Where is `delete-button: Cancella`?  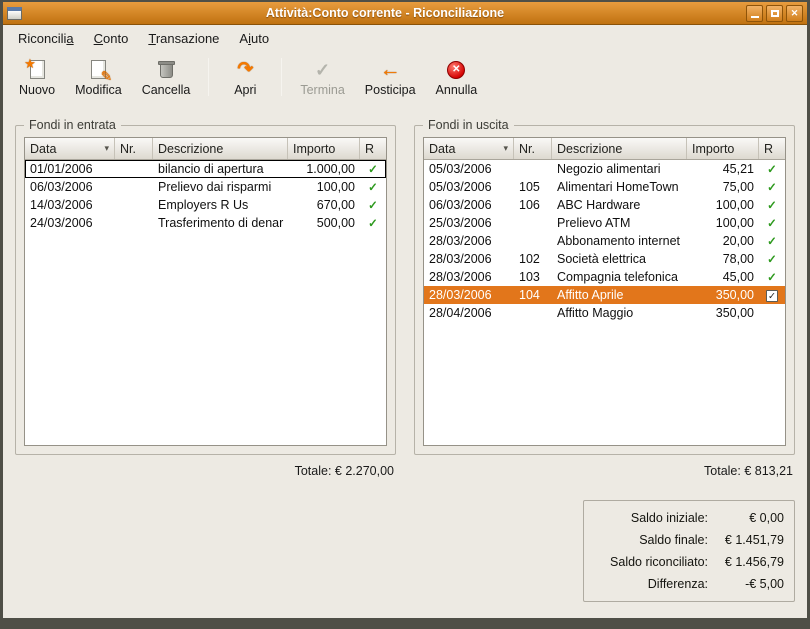
delete-button: Cancella is located at coordinates (166, 77).